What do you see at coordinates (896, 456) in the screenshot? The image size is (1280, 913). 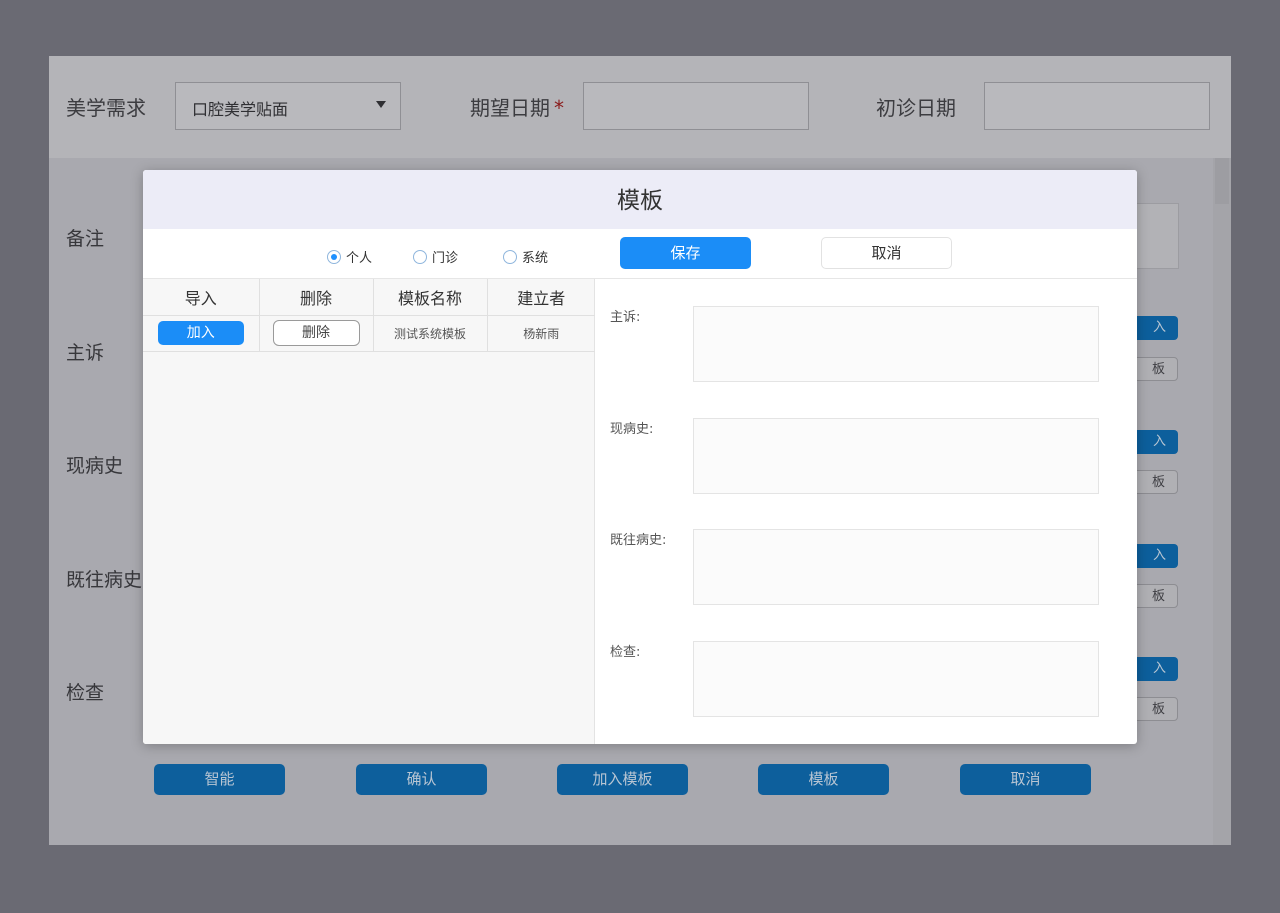 I see `present-illness-textarea` at bounding box center [896, 456].